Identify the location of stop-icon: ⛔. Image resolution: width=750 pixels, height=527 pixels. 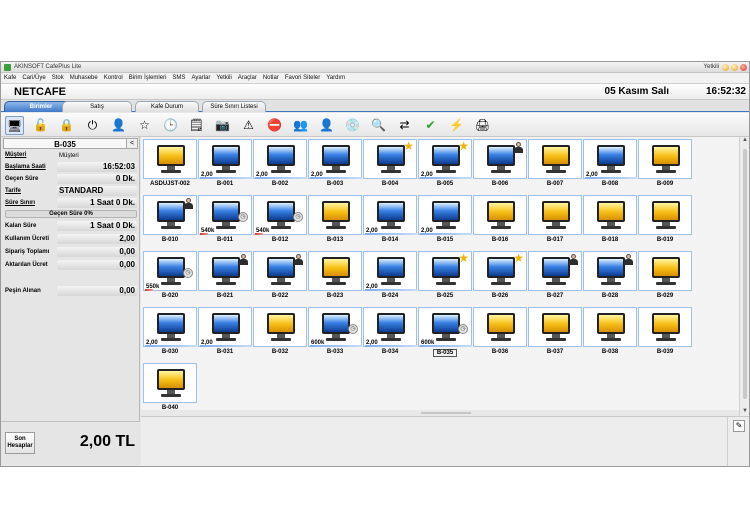
(274, 125).